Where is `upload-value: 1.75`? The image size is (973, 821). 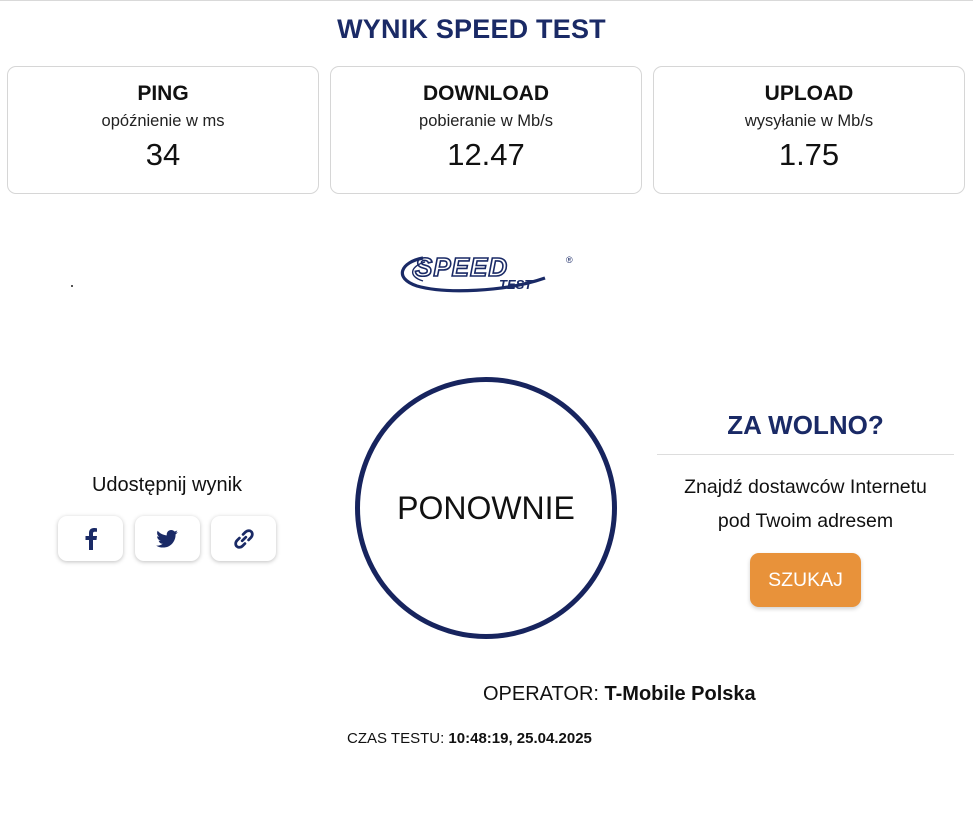
upload-value: 1.75 is located at coordinates (809, 154).